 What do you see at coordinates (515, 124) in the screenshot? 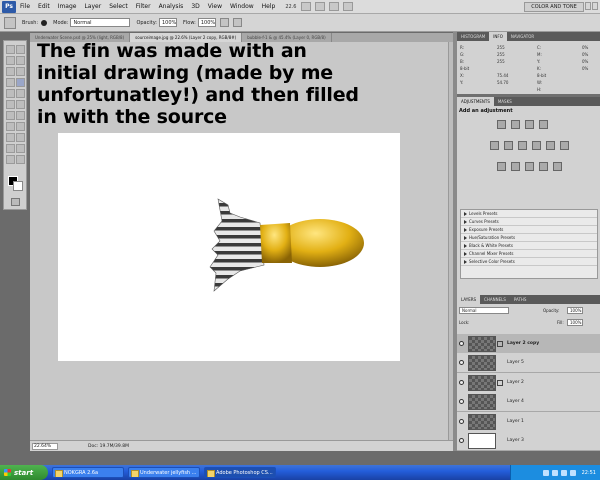
I see `levels-icon` at bounding box center [515, 124].